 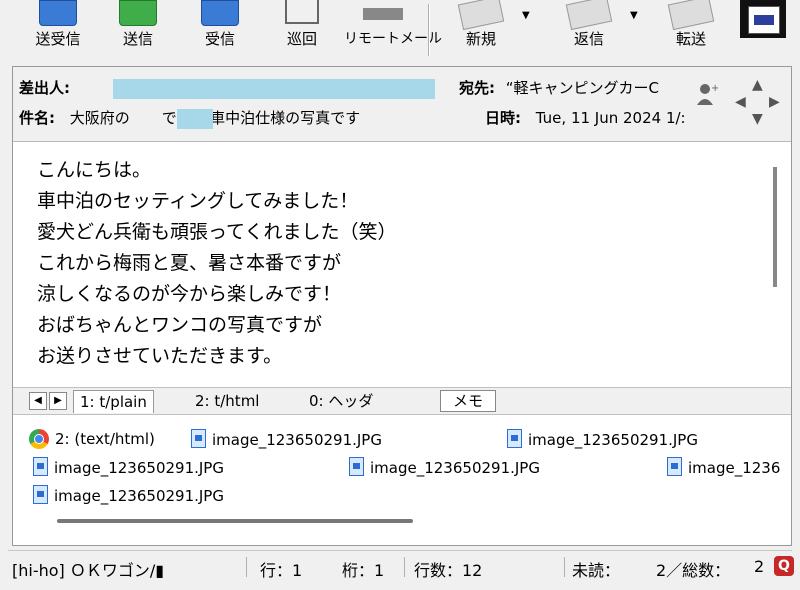 I want to click on from-label: 差出人:, so click(x=44, y=88).